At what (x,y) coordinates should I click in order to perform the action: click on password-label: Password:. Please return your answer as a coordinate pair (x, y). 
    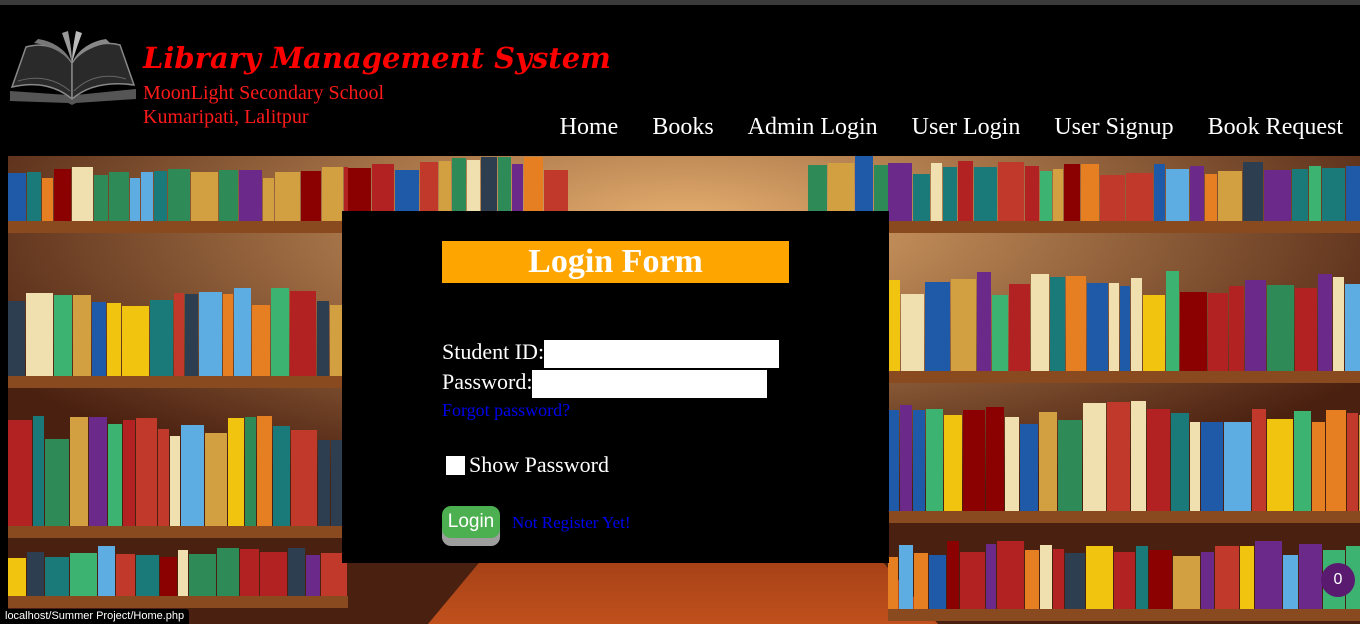
    Looking at the image, I should click on (487, 381).